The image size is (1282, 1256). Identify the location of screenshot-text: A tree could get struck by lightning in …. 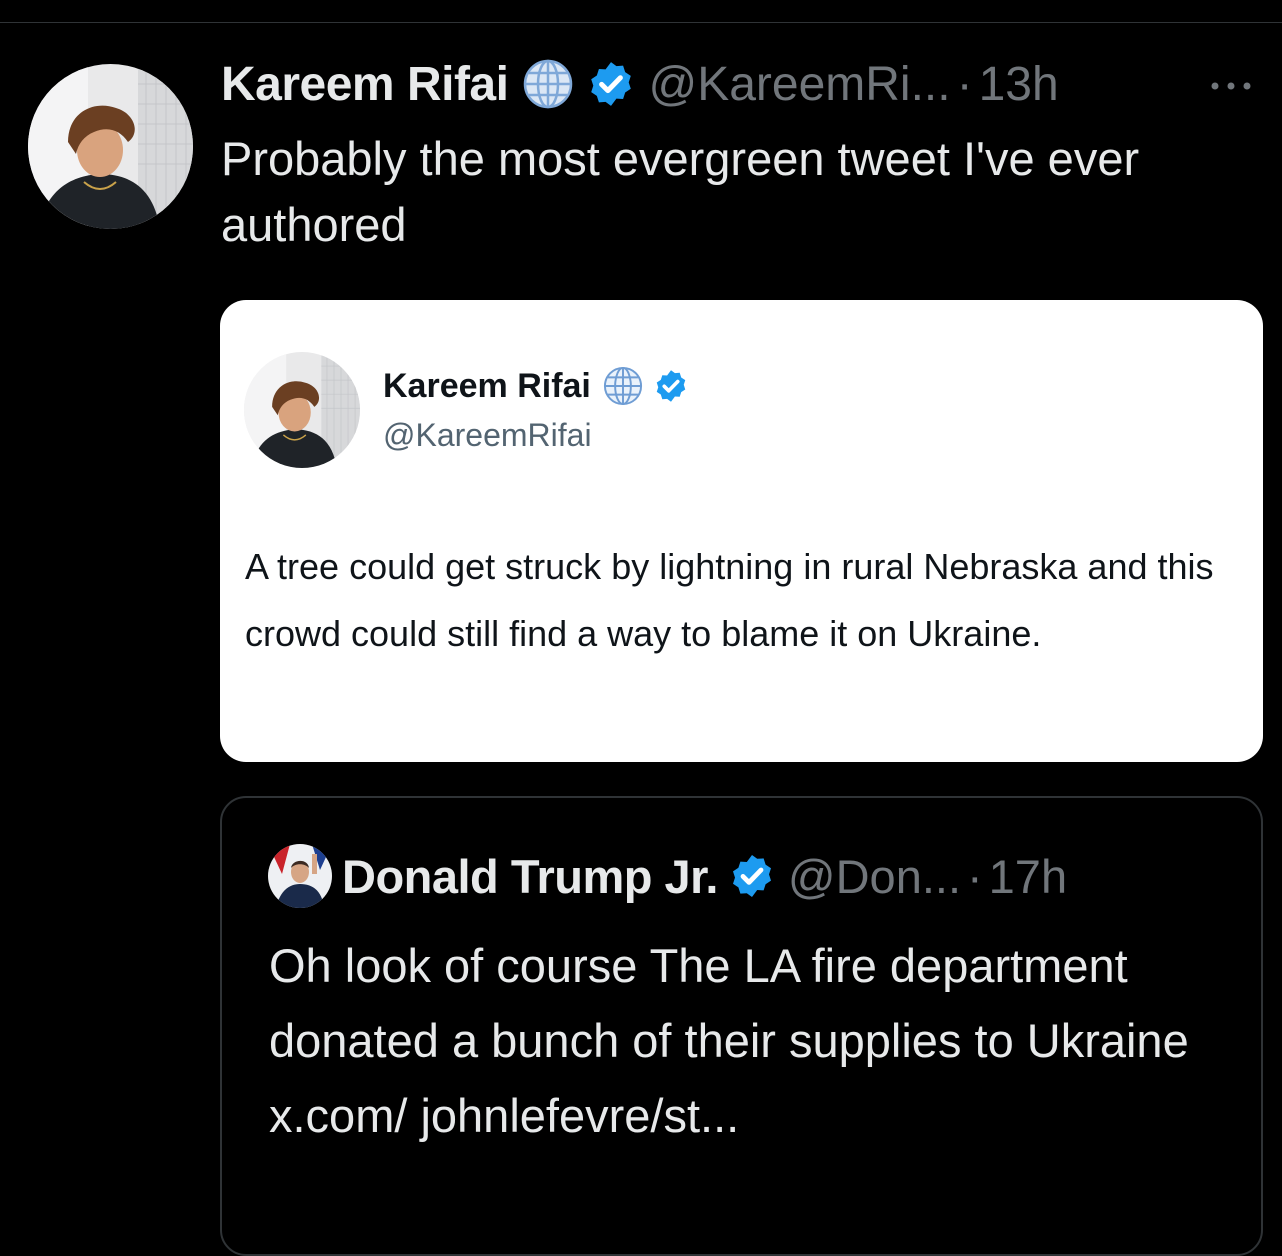
(729, 600).